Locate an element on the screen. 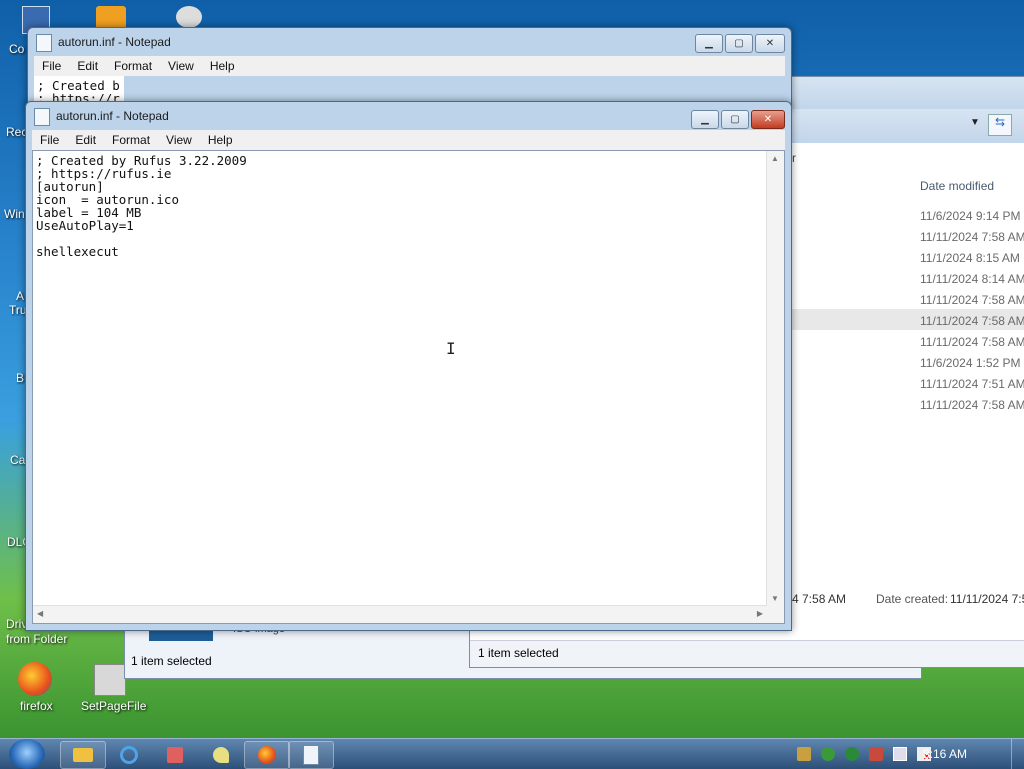  desktop-label: Win is located at coordinates (14, 214).